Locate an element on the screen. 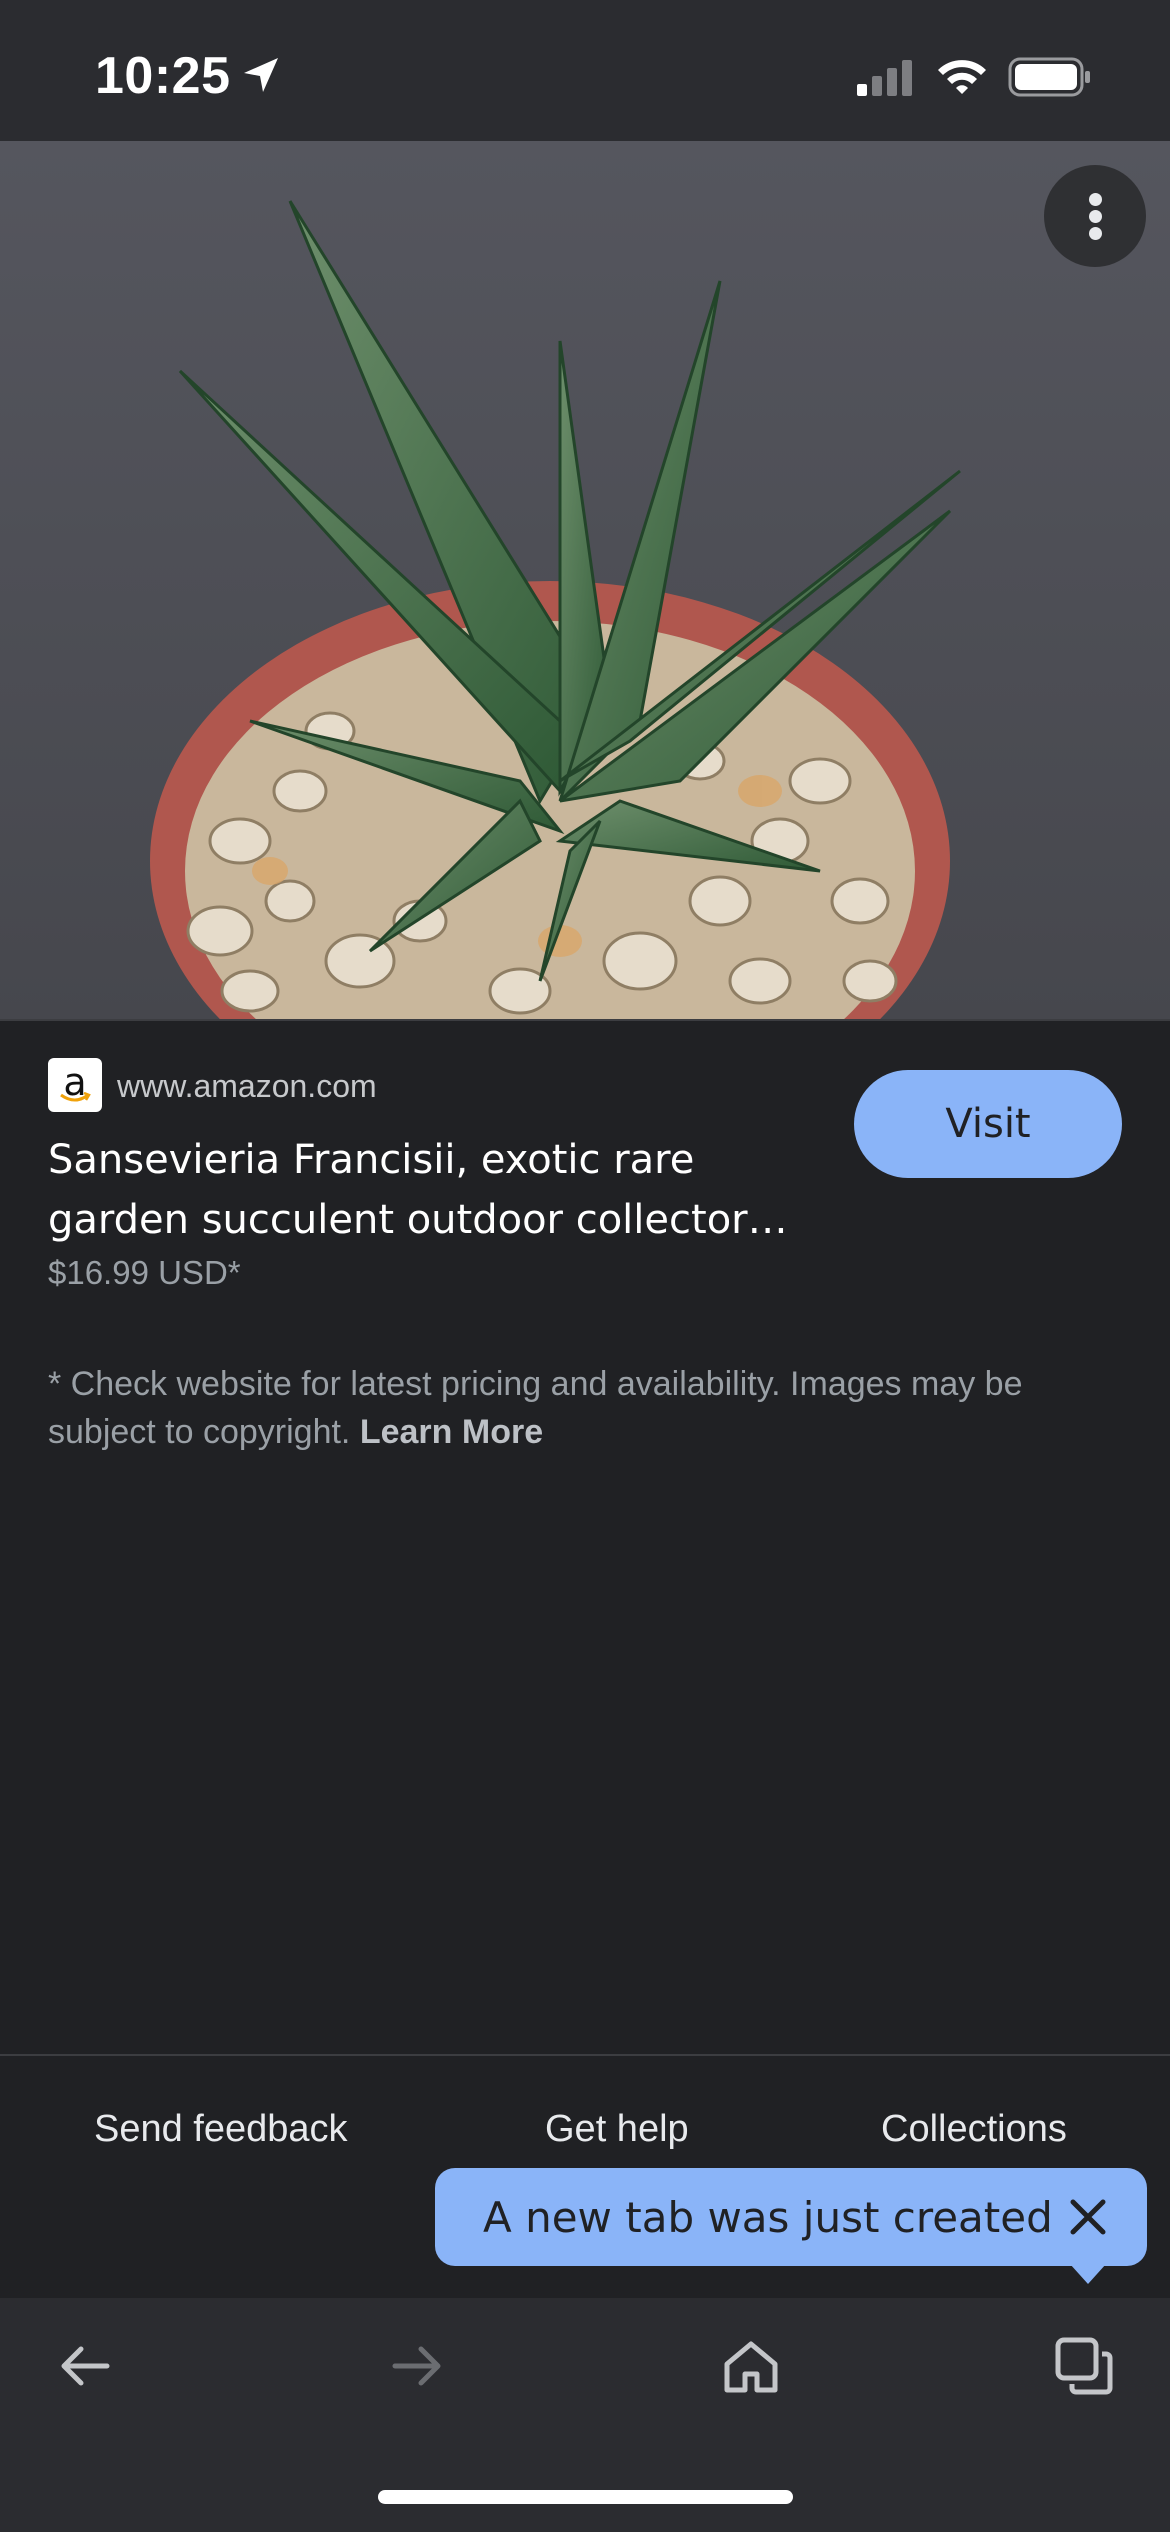 The height and width of the screenshot is (2532, 1170). home-icon is located at coordinates (751, 2366).